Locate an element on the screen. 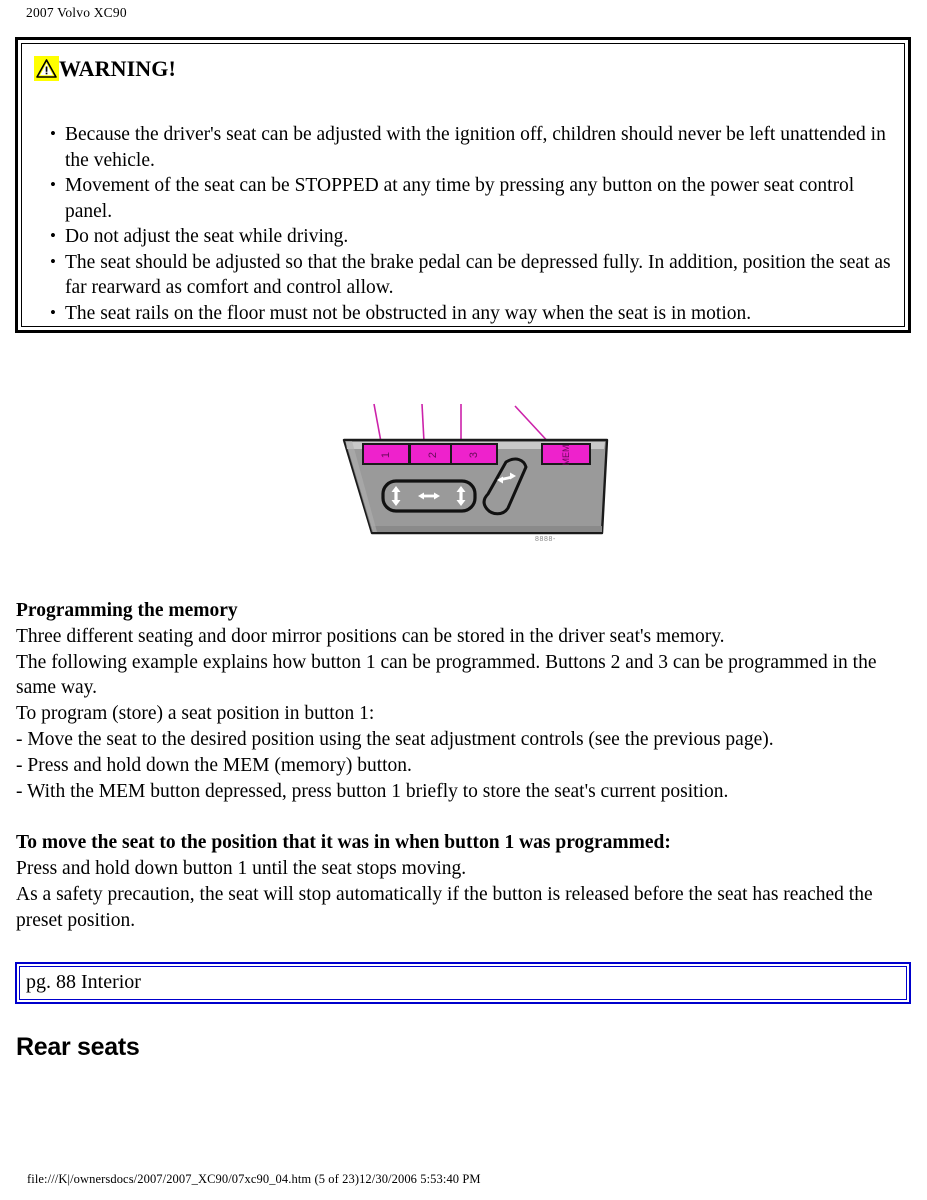 The width and height of the screenshot is (927, 1200). svg-text: MEM is located at coordinates (566, 455).